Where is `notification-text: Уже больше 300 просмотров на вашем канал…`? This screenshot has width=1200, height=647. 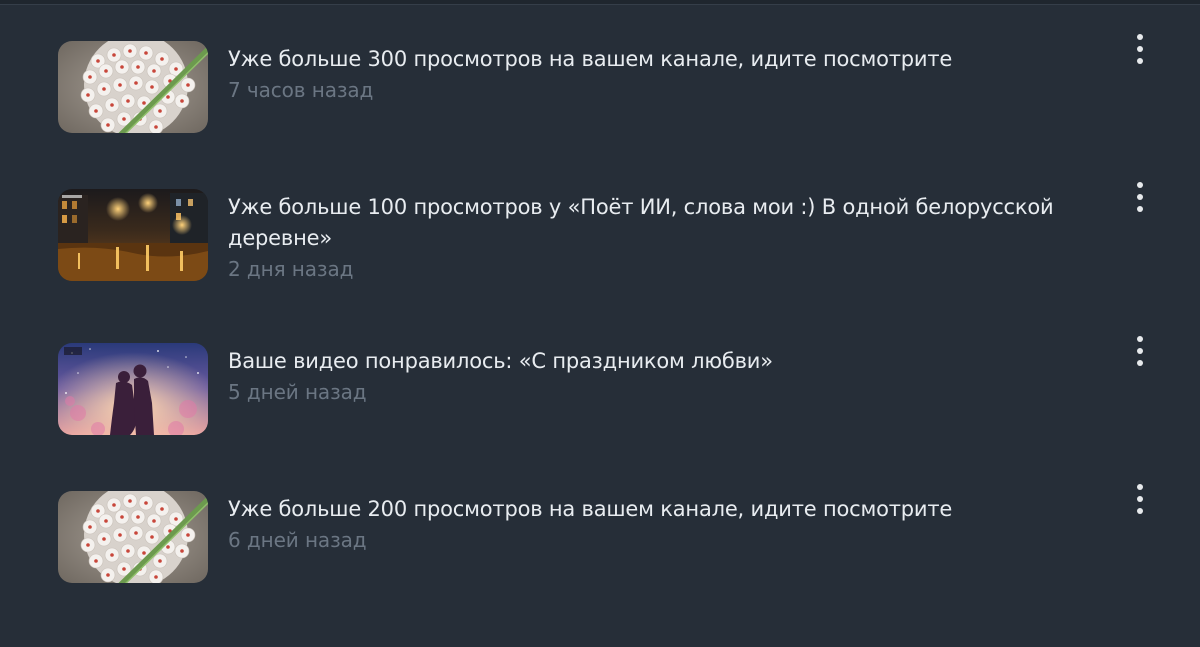 notification-text: Уже больше 300 просмотров на вашем канал… is located at coordinates (658, 75).